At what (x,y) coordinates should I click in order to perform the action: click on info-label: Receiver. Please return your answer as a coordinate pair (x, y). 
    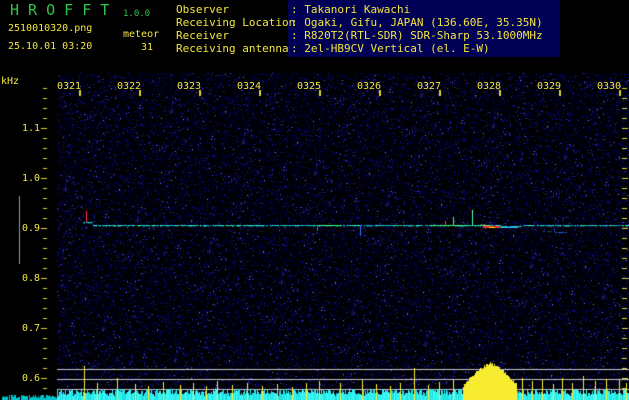
    Looking at the image, I should click on (202, 35).